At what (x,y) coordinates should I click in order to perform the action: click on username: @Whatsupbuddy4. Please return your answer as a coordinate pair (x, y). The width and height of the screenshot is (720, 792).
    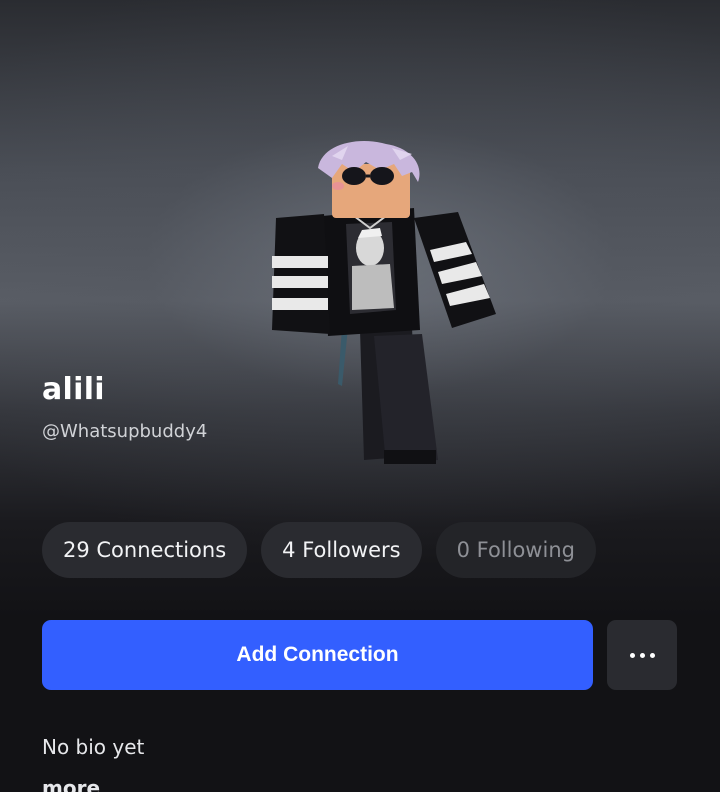
    Looking at the image, I should click on (125, 431).